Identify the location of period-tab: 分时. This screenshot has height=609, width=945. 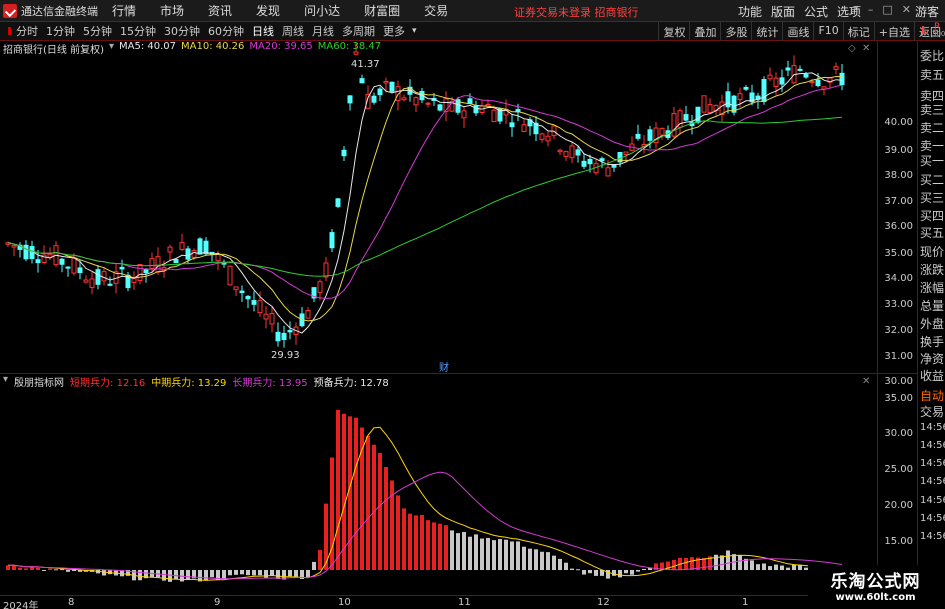
(27, 31).